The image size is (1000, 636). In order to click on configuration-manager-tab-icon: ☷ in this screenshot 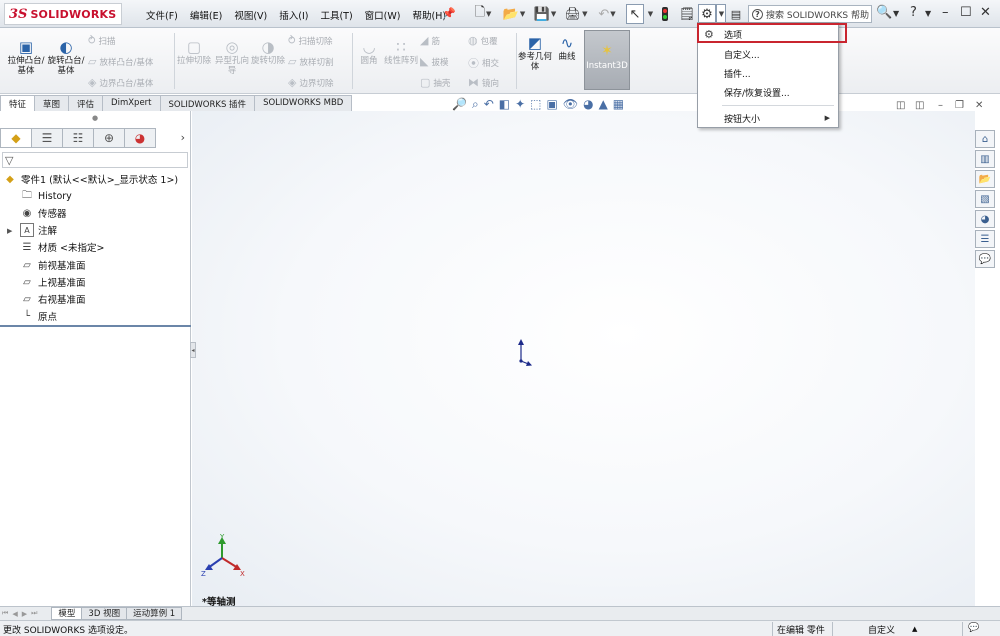, I will do `click(78, 138)`.